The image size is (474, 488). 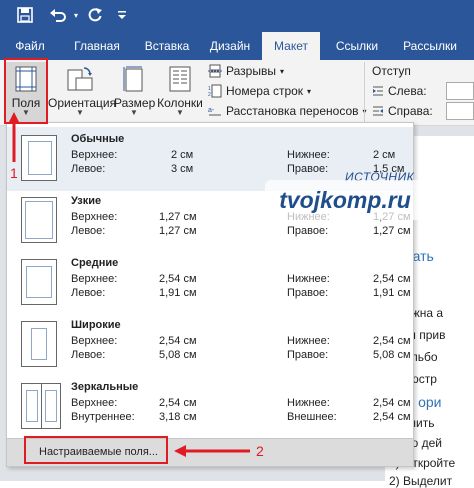 I want to click on tab-design: Дизайн, so click(x=230, y=46).